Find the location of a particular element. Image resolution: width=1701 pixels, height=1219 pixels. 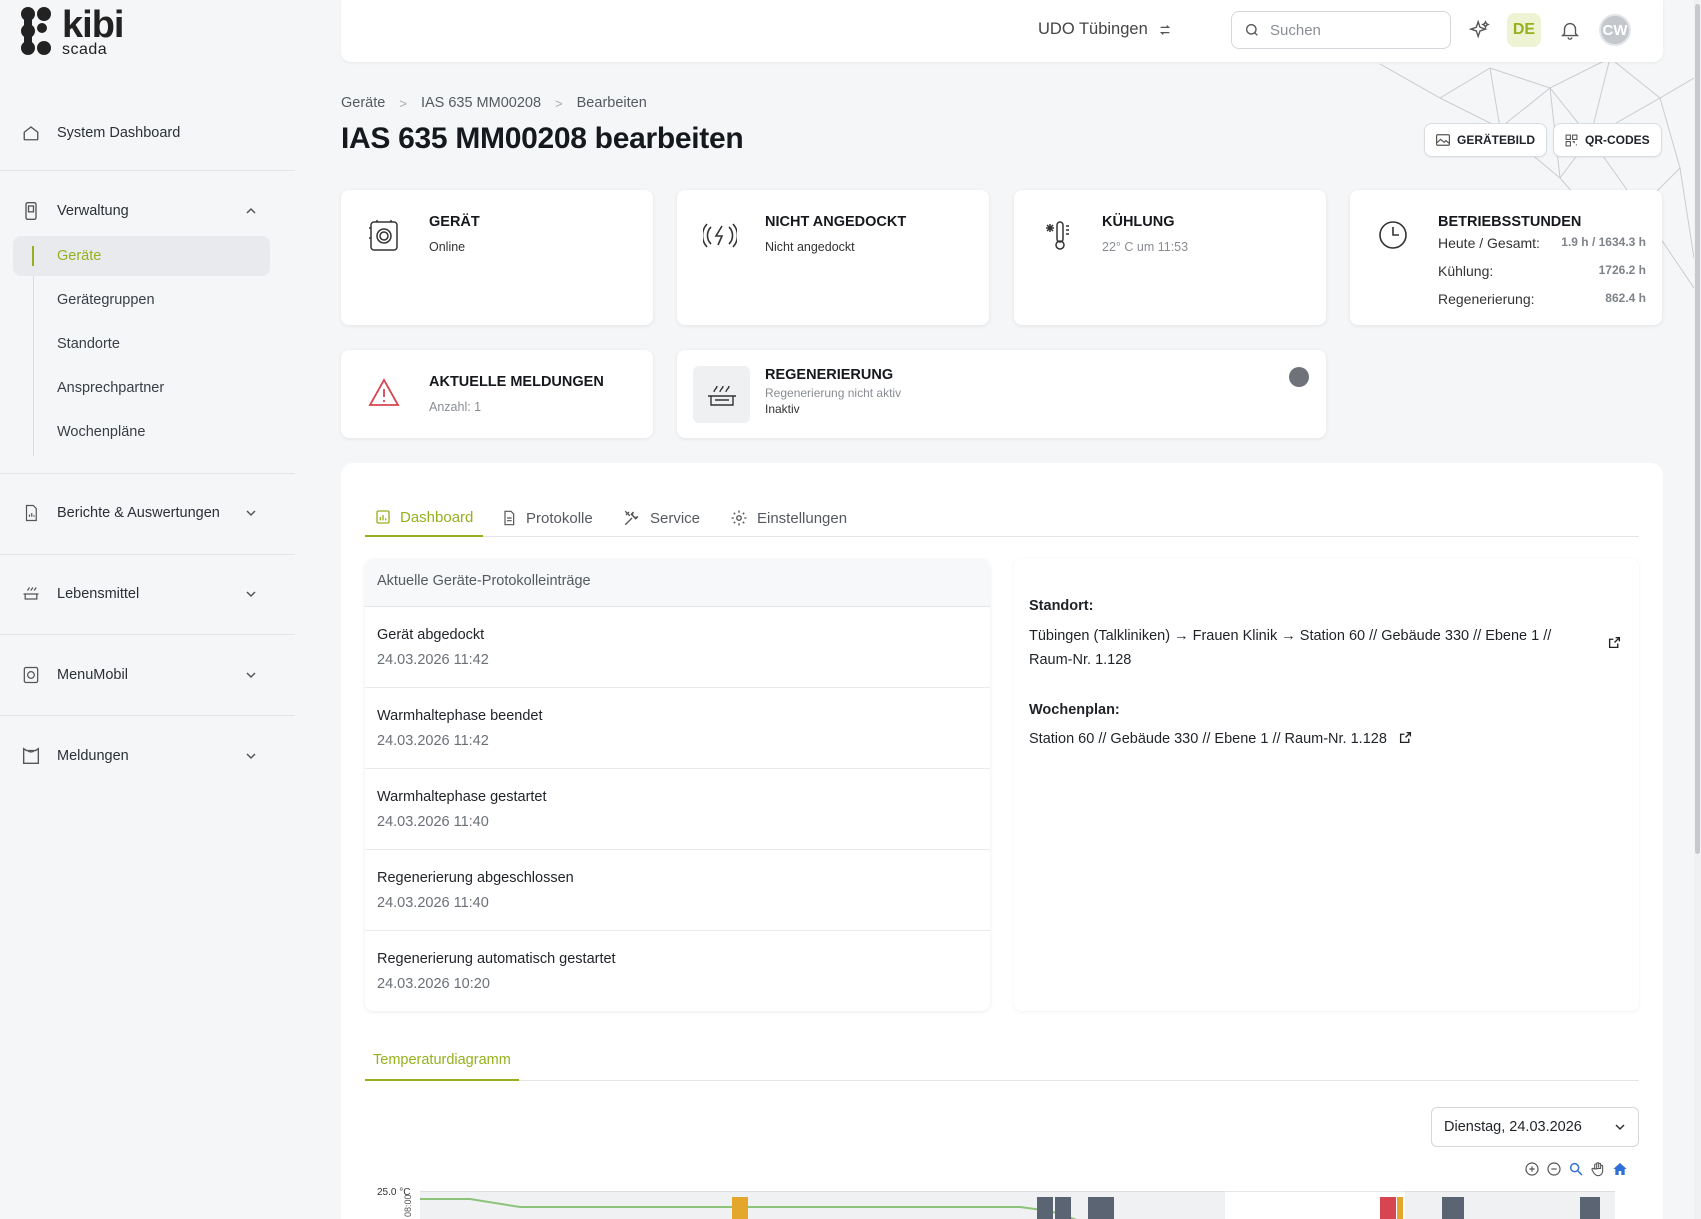

magnifier-zoom-icon is located at coordinates (1576, 1169).